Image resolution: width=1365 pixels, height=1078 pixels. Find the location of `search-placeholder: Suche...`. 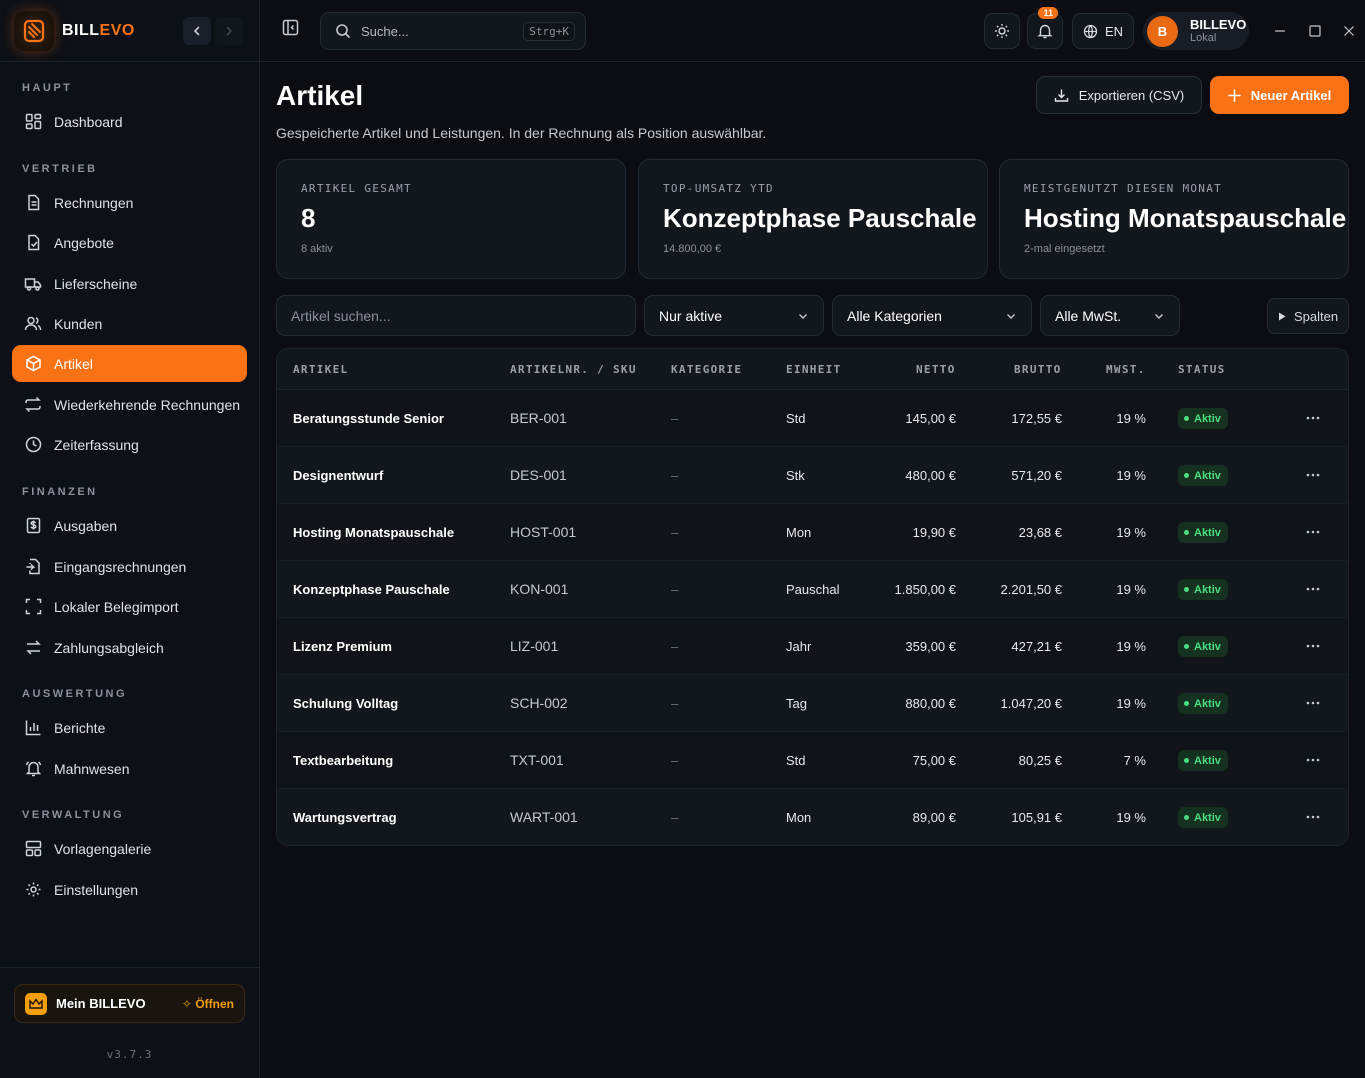

search-placeholder: Suche... is located at coordinates (385, 31).